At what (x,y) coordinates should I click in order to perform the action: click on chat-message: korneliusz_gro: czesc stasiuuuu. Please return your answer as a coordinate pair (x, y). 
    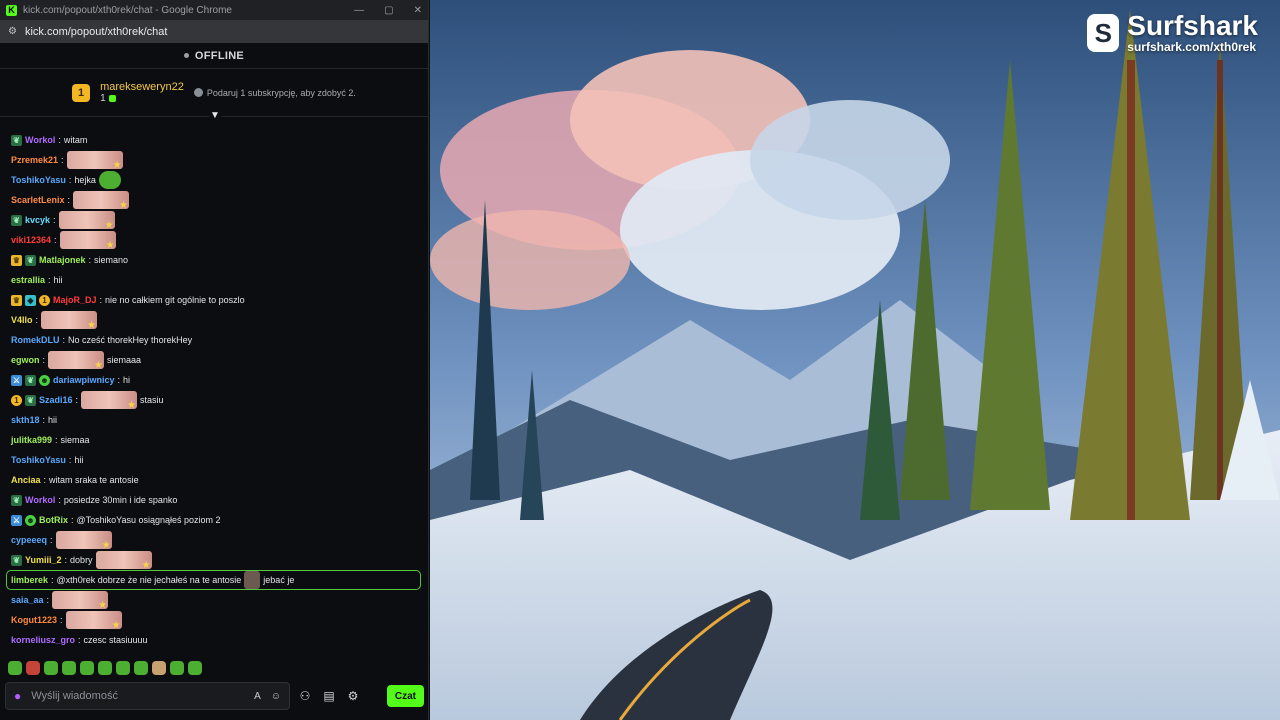
    Looking at the image, I should click on (214, 640).